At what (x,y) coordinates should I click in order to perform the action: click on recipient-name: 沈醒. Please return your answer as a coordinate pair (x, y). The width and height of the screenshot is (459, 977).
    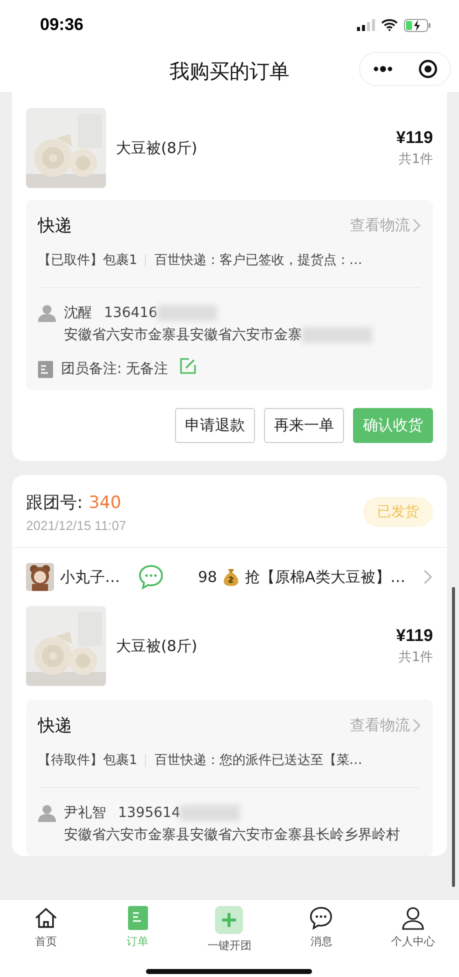
    Looking at the image, I should click on (78, 313).